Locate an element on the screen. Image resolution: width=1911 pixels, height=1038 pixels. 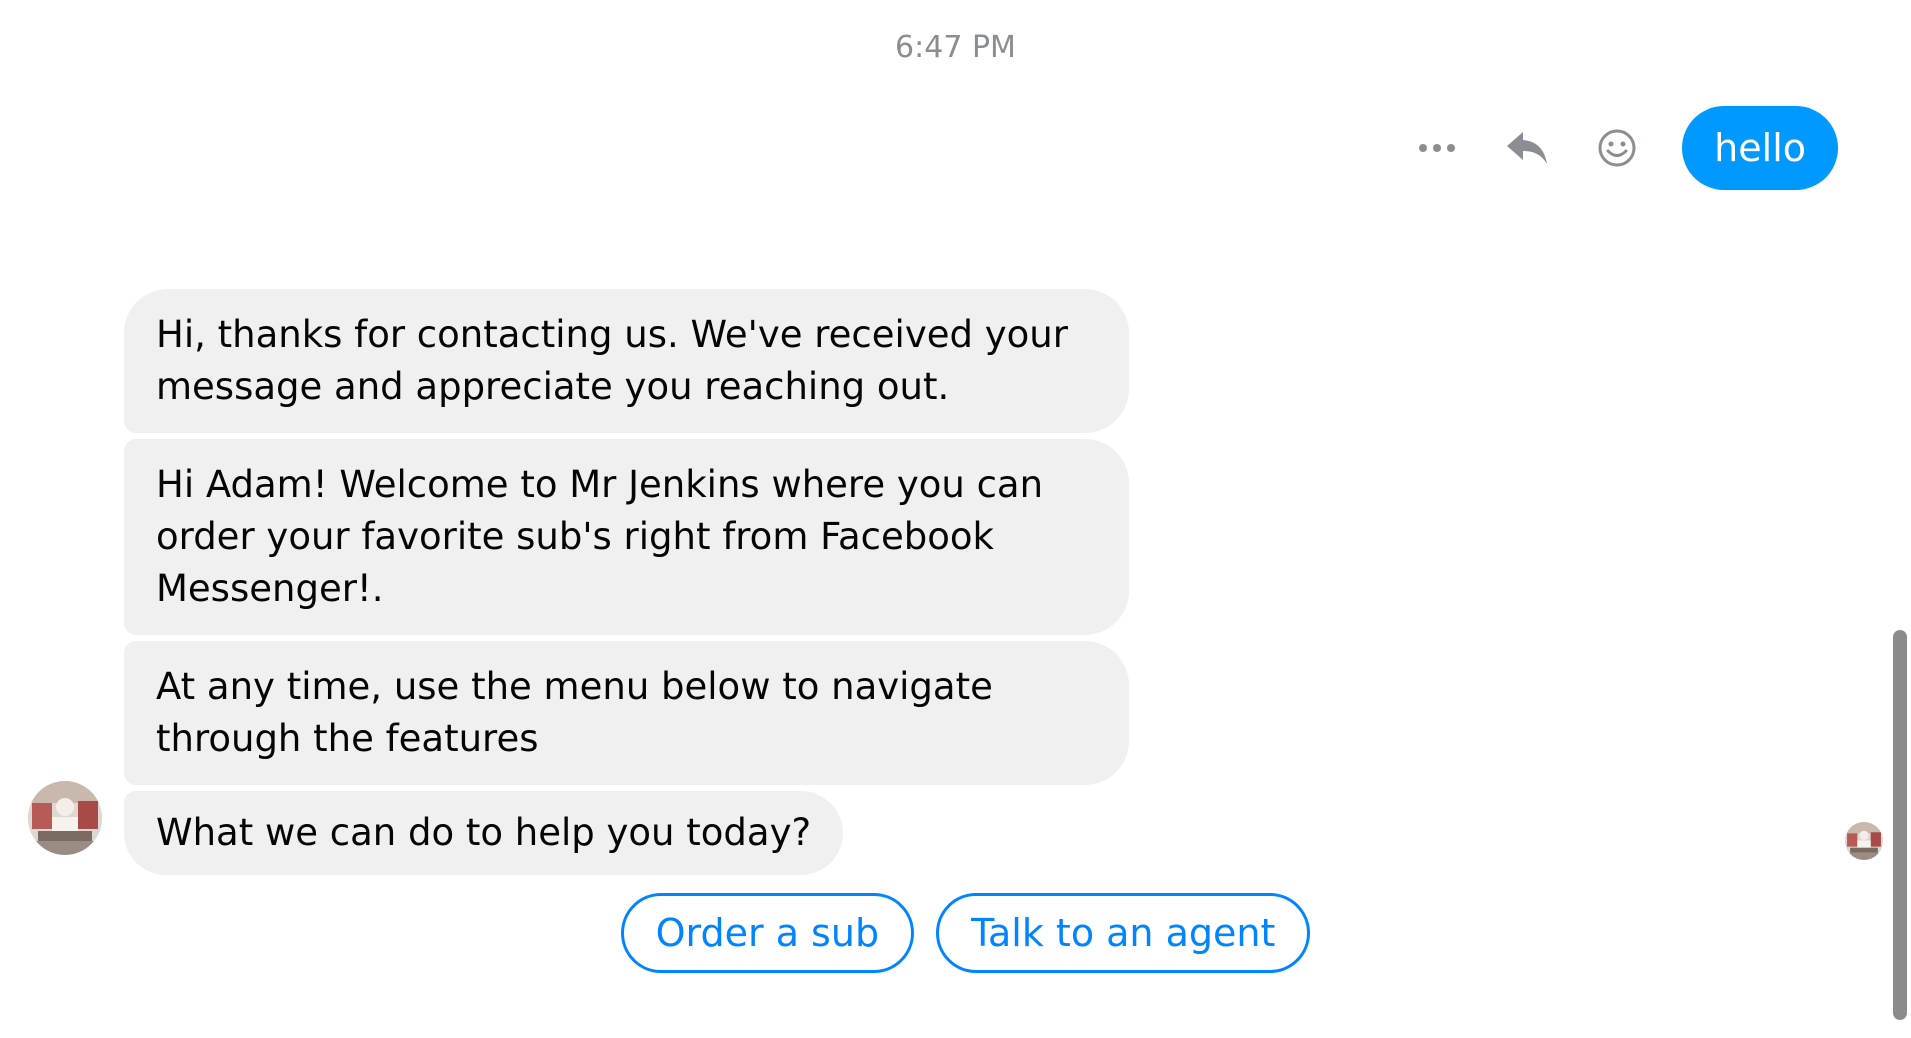
talk-to-agent-button: Talk to an agent is located at coordinates (1123, 933).